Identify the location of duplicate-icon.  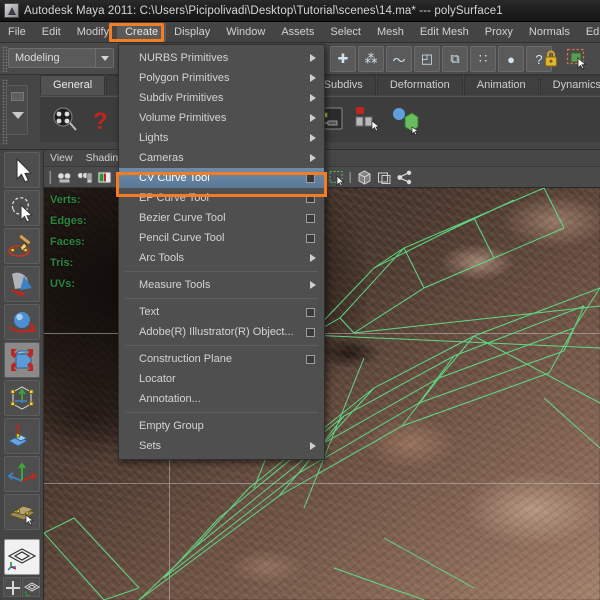
(405, 120).